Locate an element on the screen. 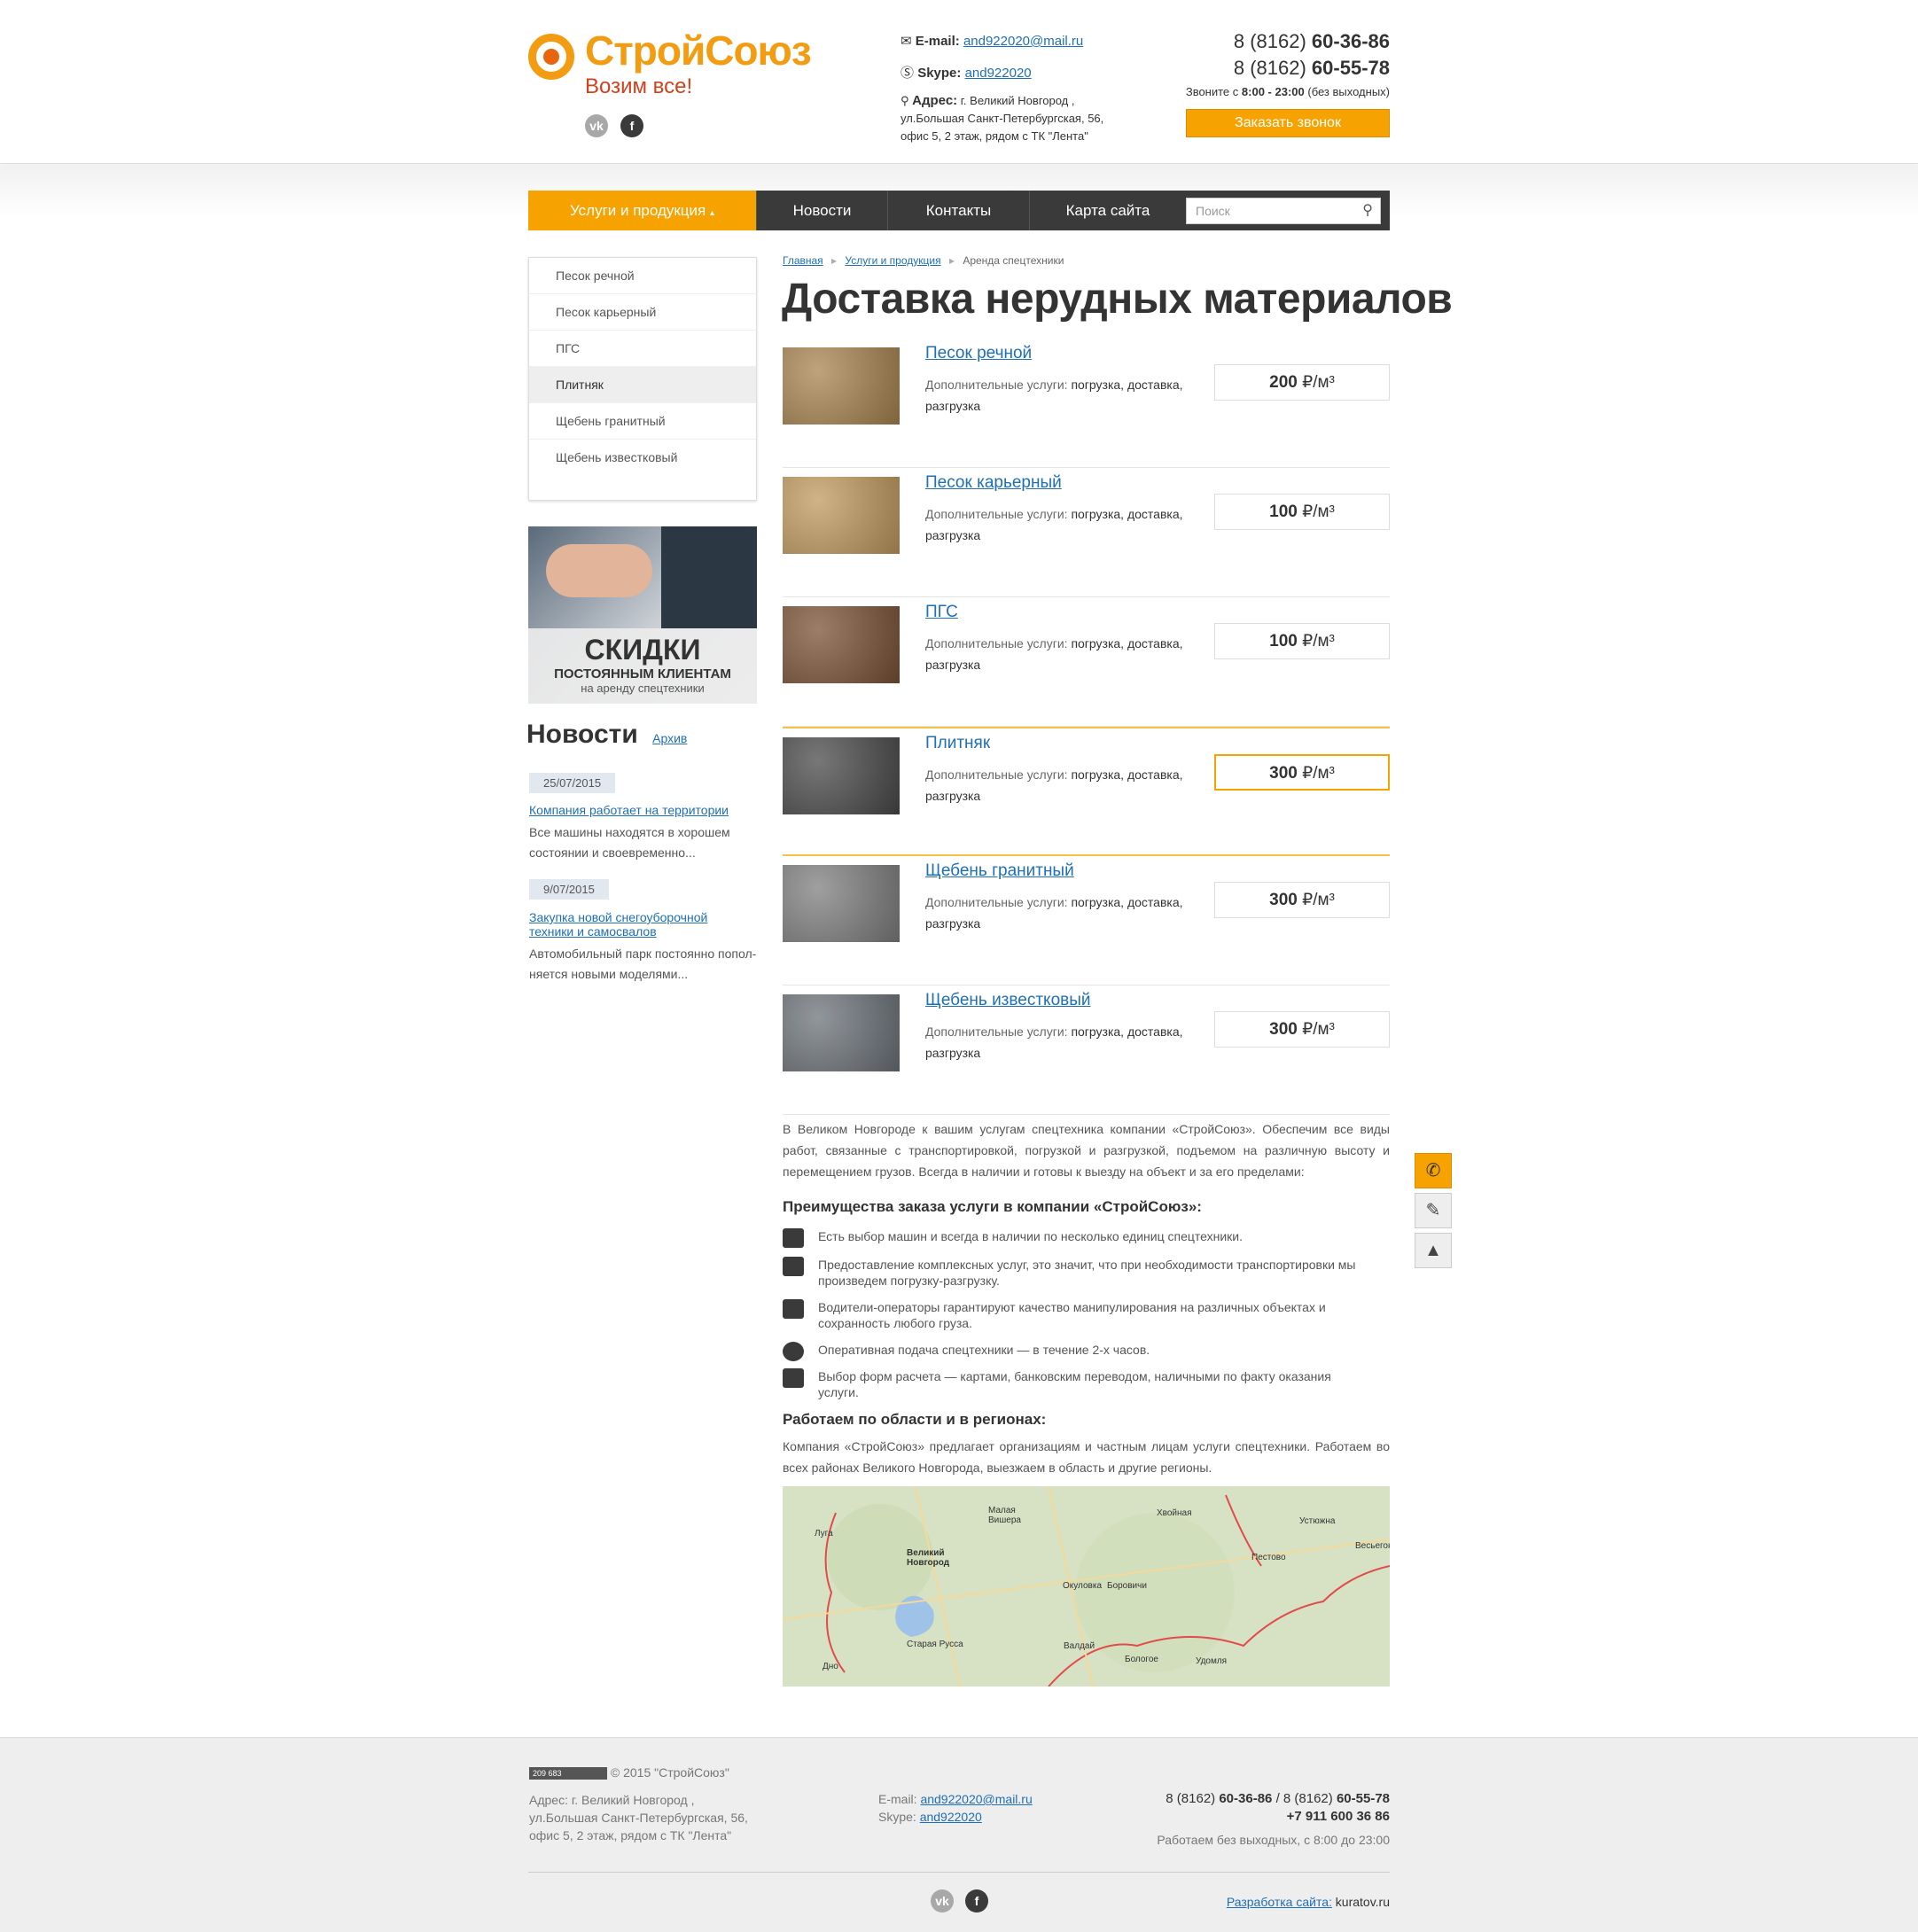 This screenshot has width=1918, height=1932. map-label: Весьегонск is located at coordinates (1372, 1546).